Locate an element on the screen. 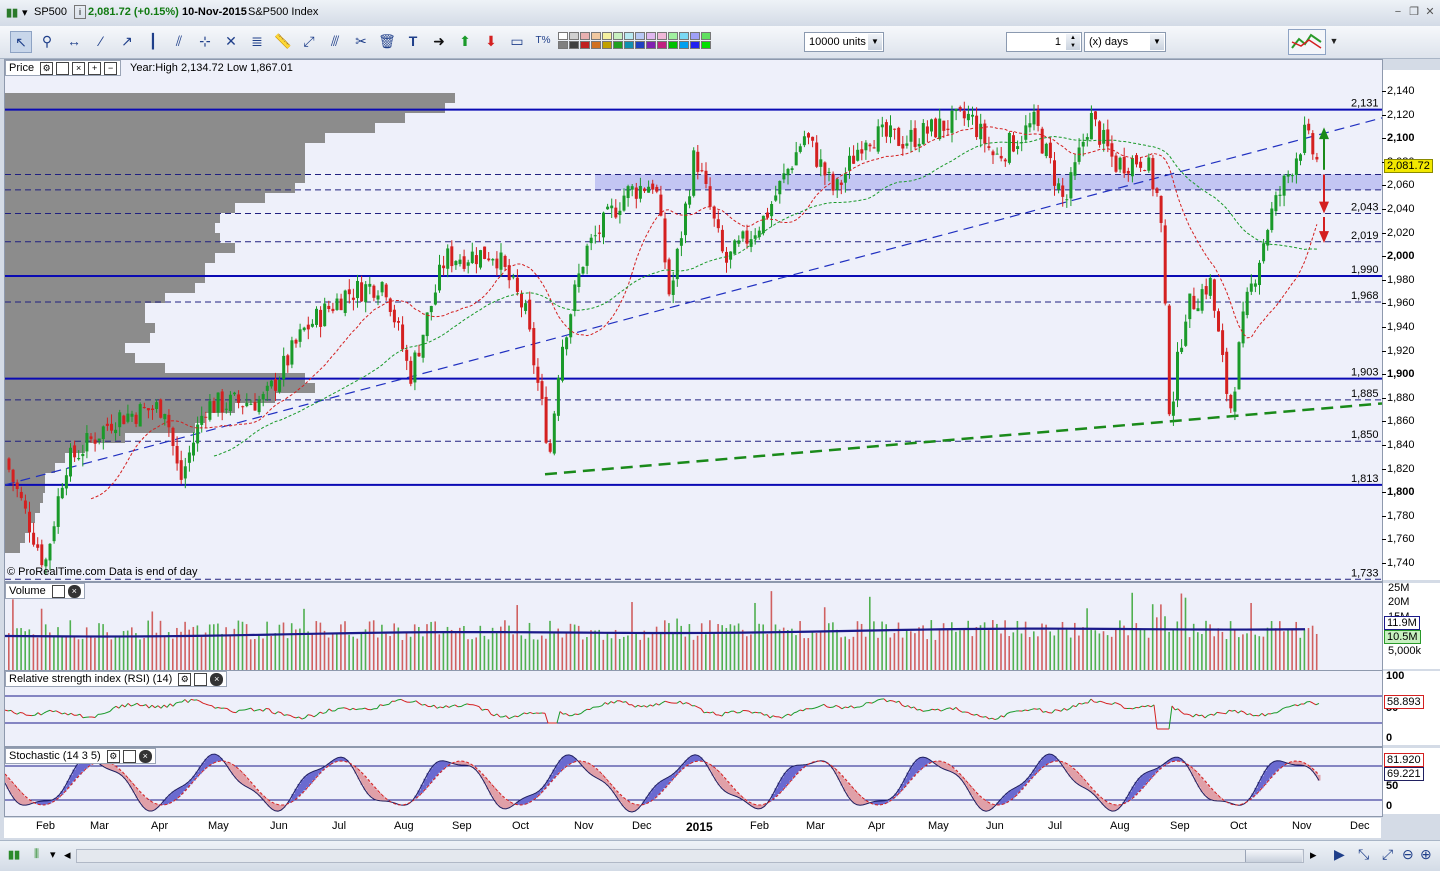  fan-icon: ✕ is located at coordinates (231, 41).